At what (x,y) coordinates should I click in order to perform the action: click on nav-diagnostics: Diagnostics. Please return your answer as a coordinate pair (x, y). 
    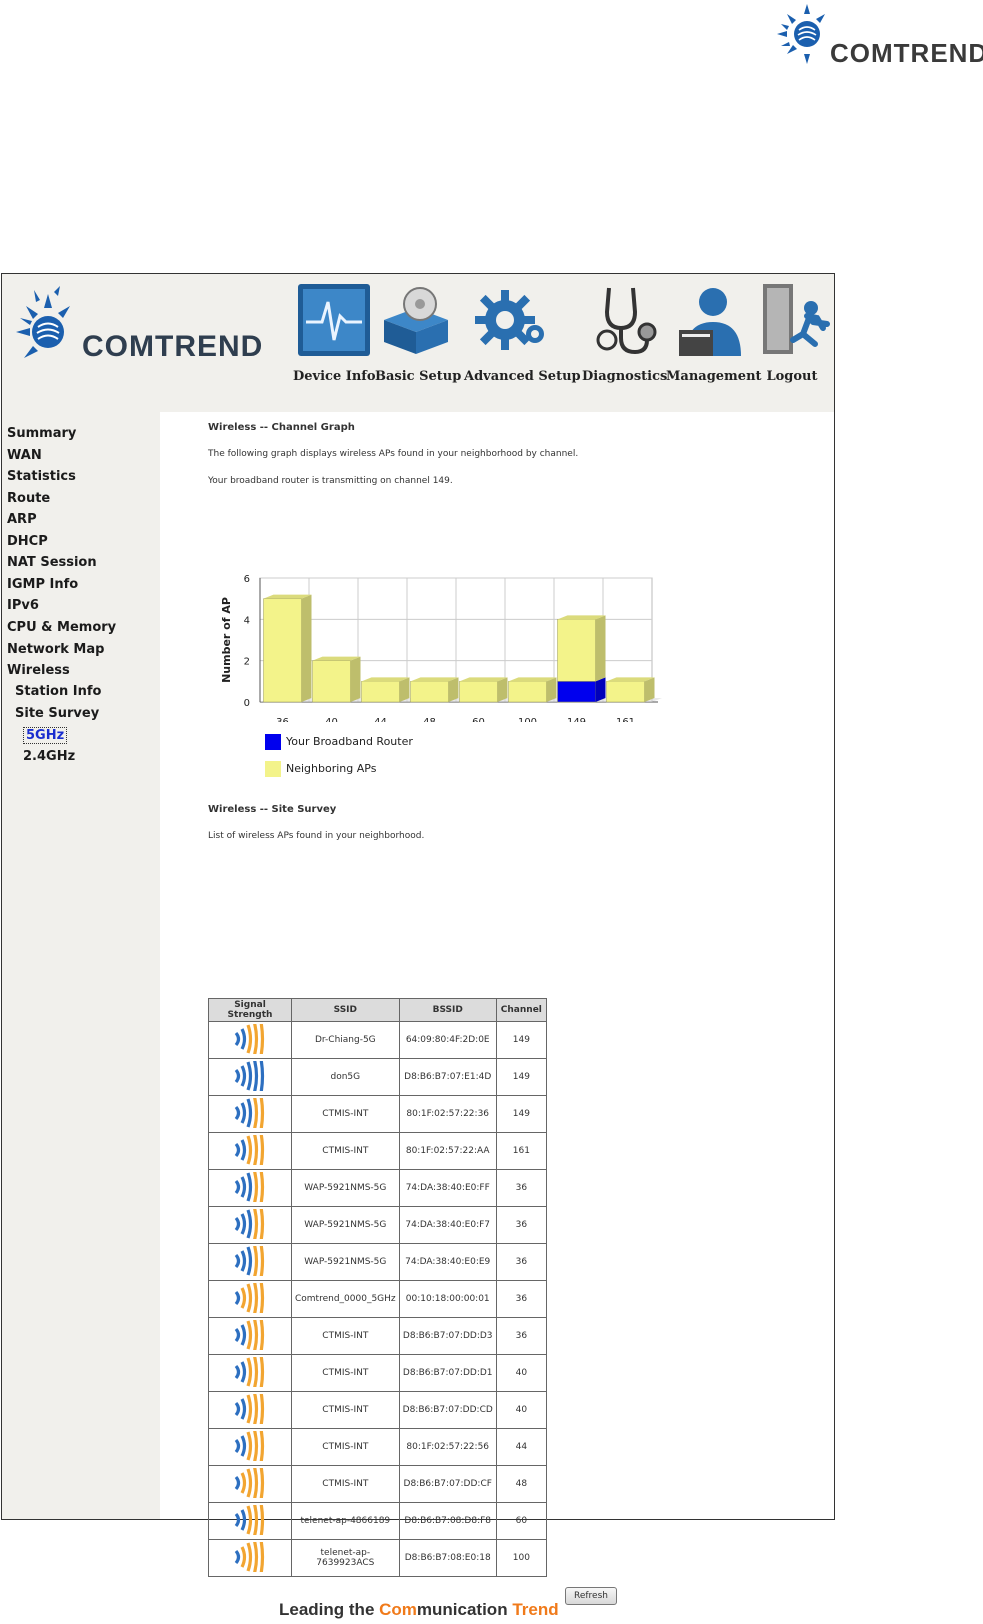
    Looking at the image, I should click on (624, 333).